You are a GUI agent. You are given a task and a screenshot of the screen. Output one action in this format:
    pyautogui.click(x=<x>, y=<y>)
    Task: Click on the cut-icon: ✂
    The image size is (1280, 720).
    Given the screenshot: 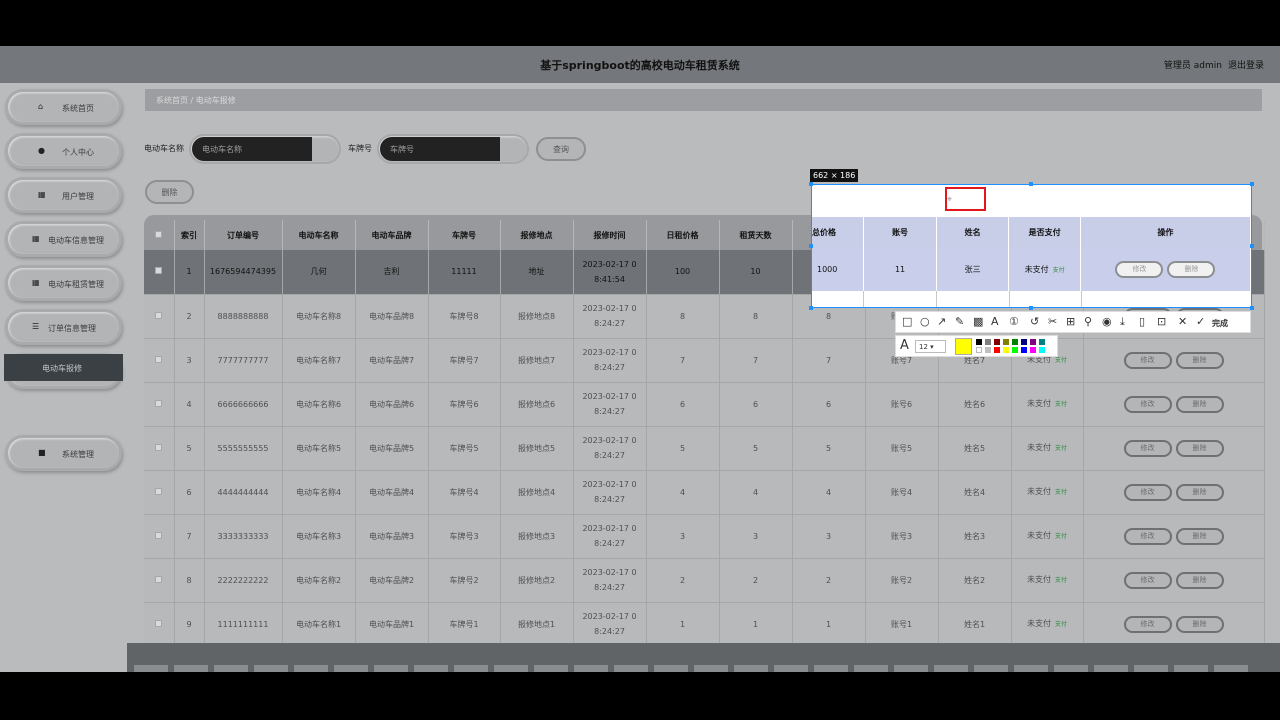 What is the action you would take?
    pyautogui.click(x=1052, y=322)
    